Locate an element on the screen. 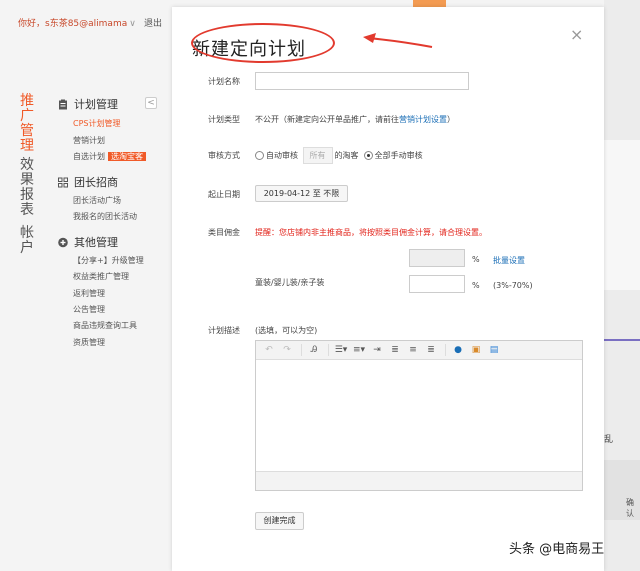  manual-review-label: 全部手动审核 is located at coordinates (398, 155).